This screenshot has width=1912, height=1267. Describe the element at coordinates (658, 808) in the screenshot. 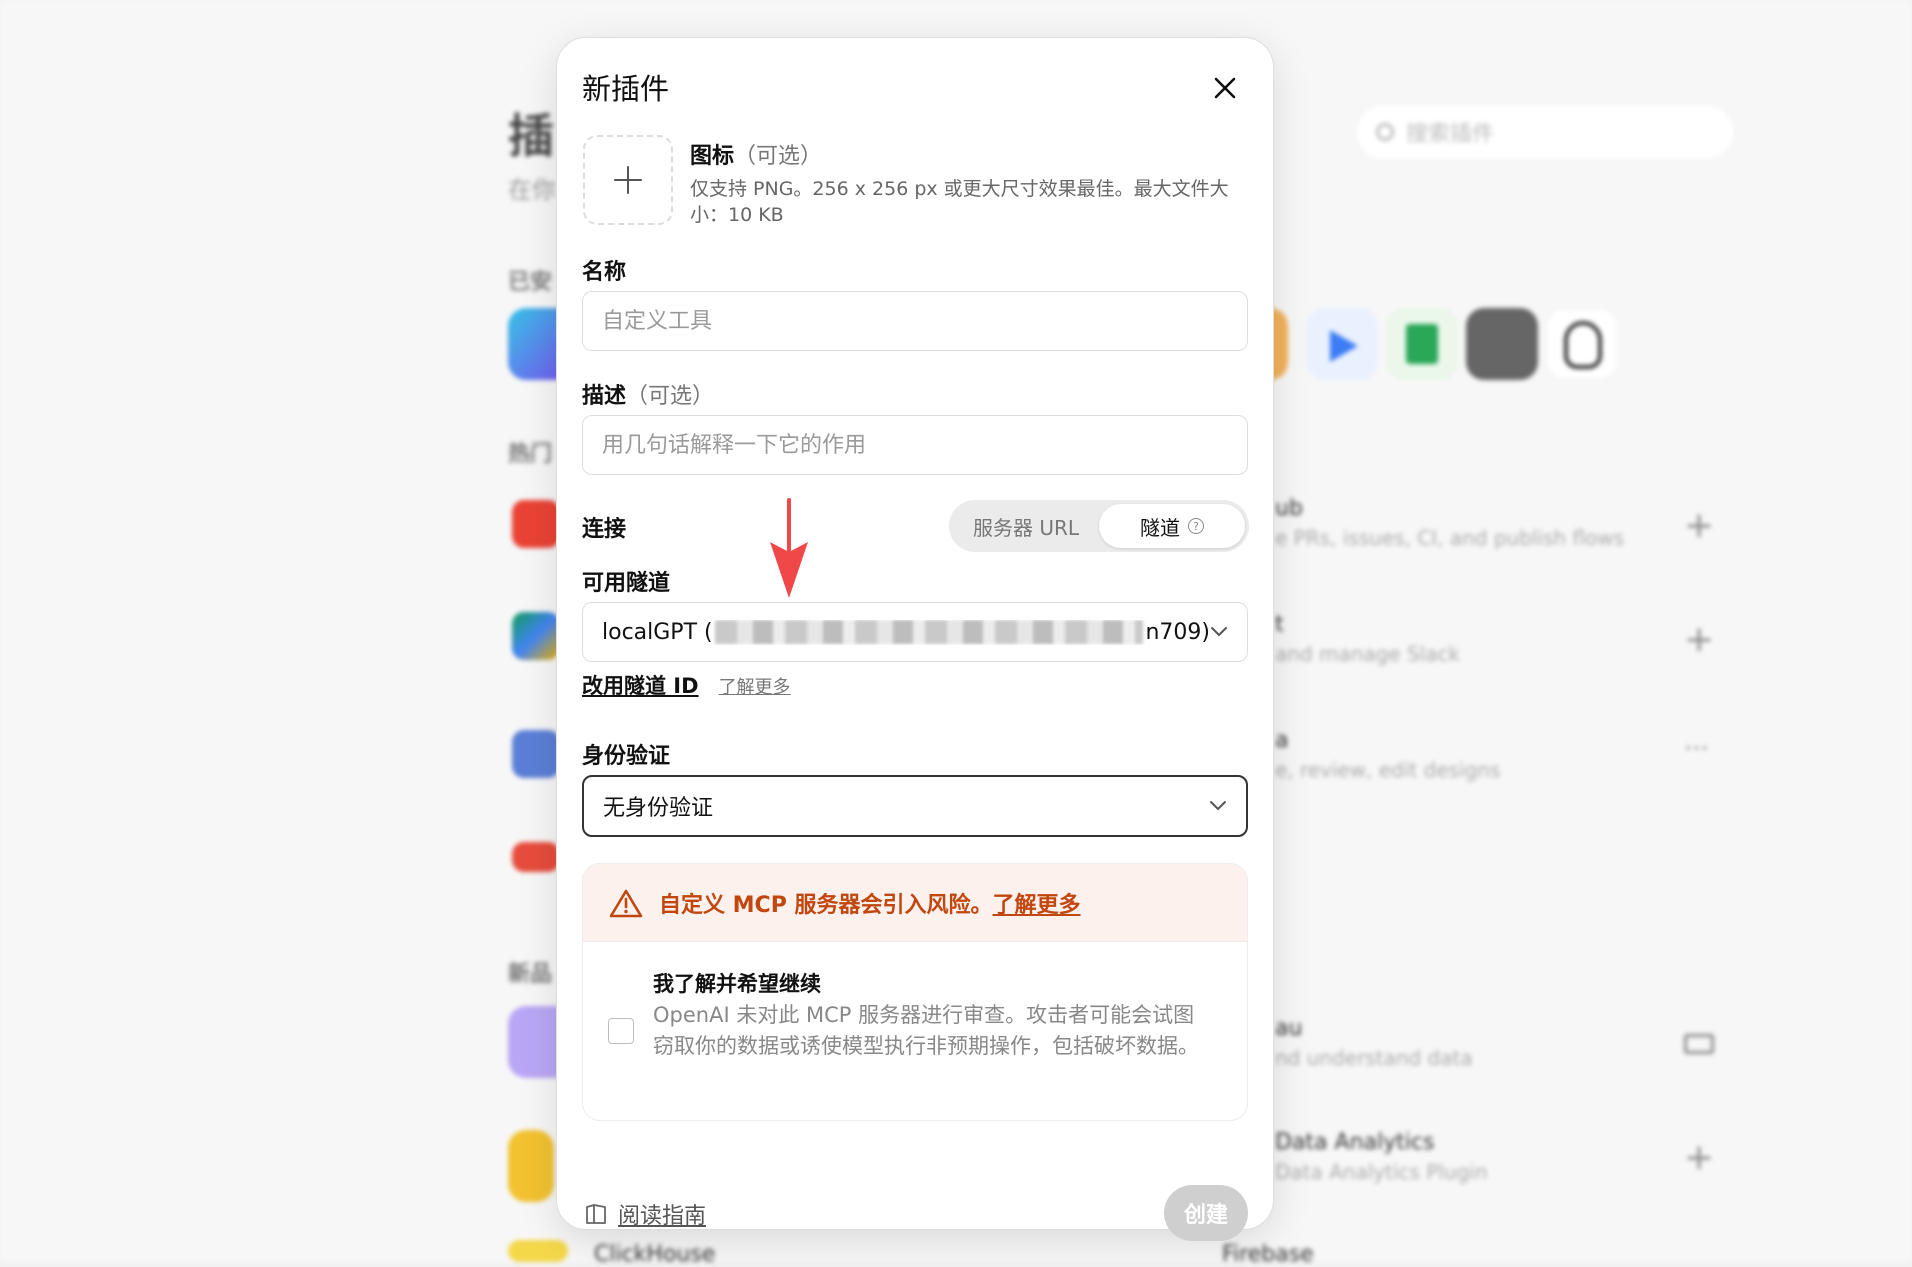

I see `auth-select-value: 无身份验证` at that location.